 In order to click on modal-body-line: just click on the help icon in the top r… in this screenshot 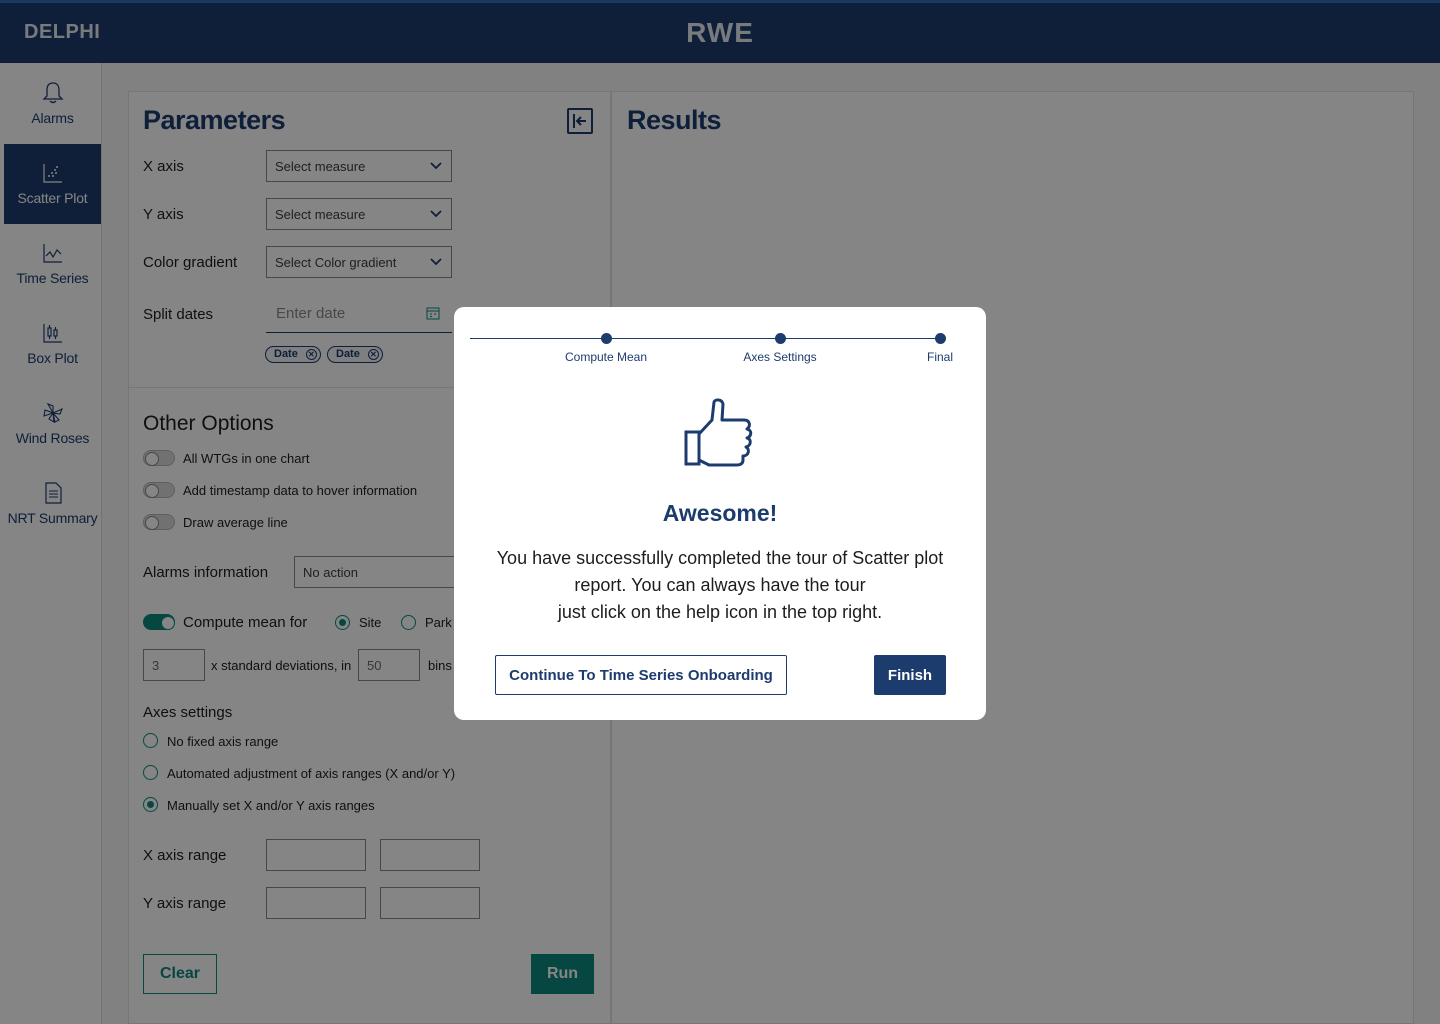, I will do `click(720, 612)`.